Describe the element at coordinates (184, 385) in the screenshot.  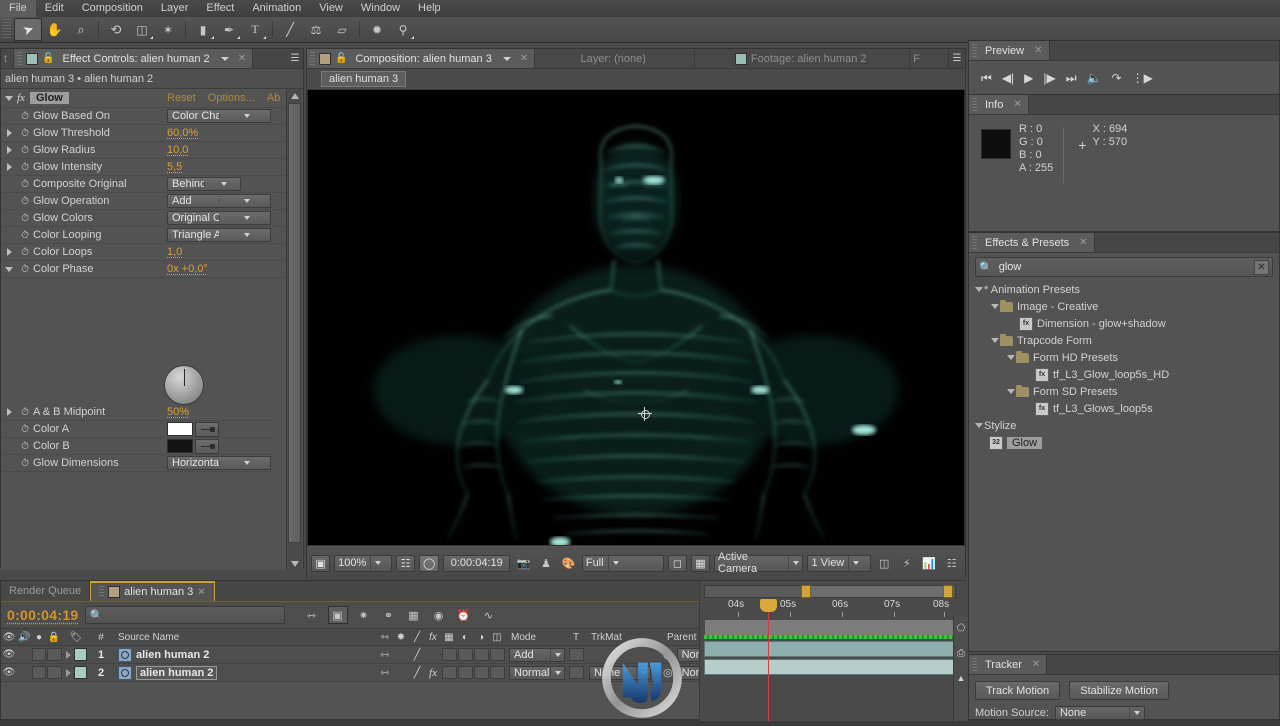
I see `color-phase-dial` at that location.